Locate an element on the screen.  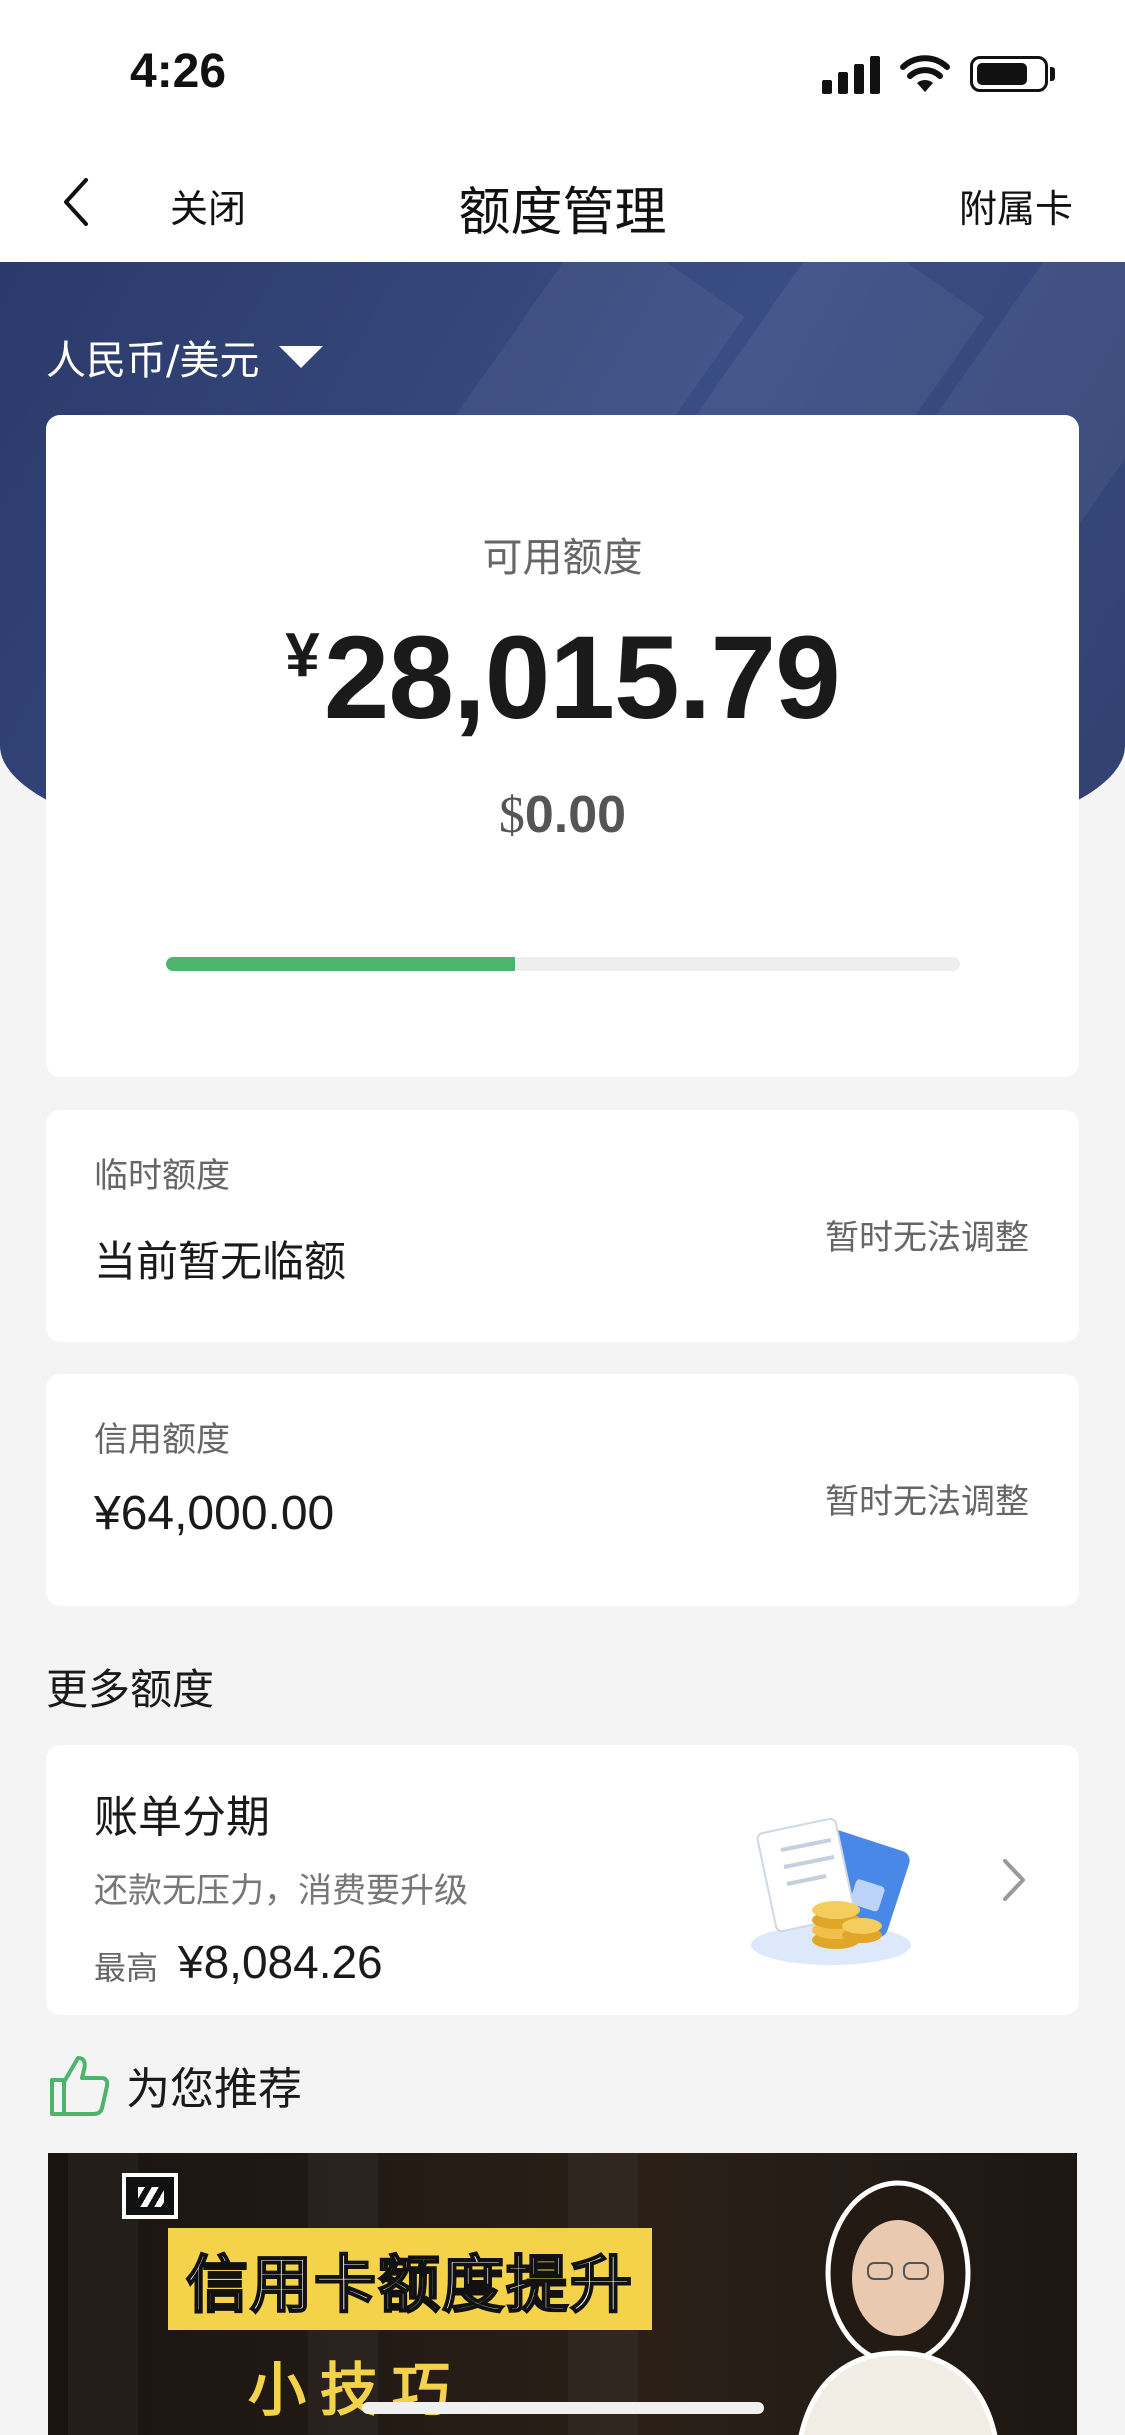
available-usd-amount: $0.00 is located at coordinates (562, 815).